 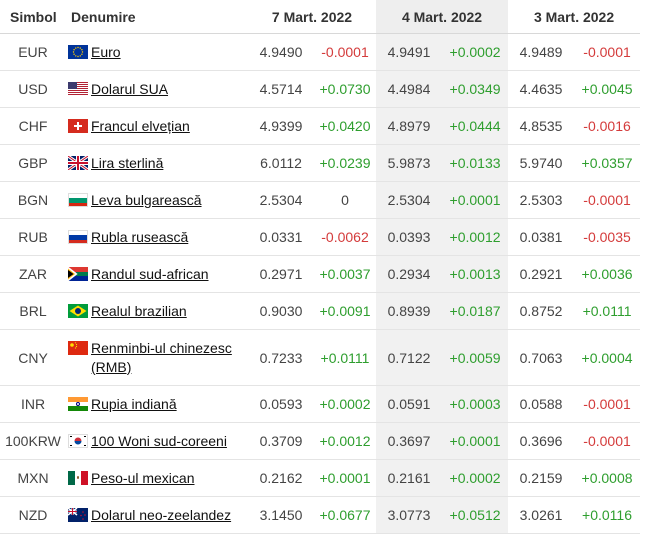 I want to click on change-date-3: +0.0004, so click(x=607, y=357).